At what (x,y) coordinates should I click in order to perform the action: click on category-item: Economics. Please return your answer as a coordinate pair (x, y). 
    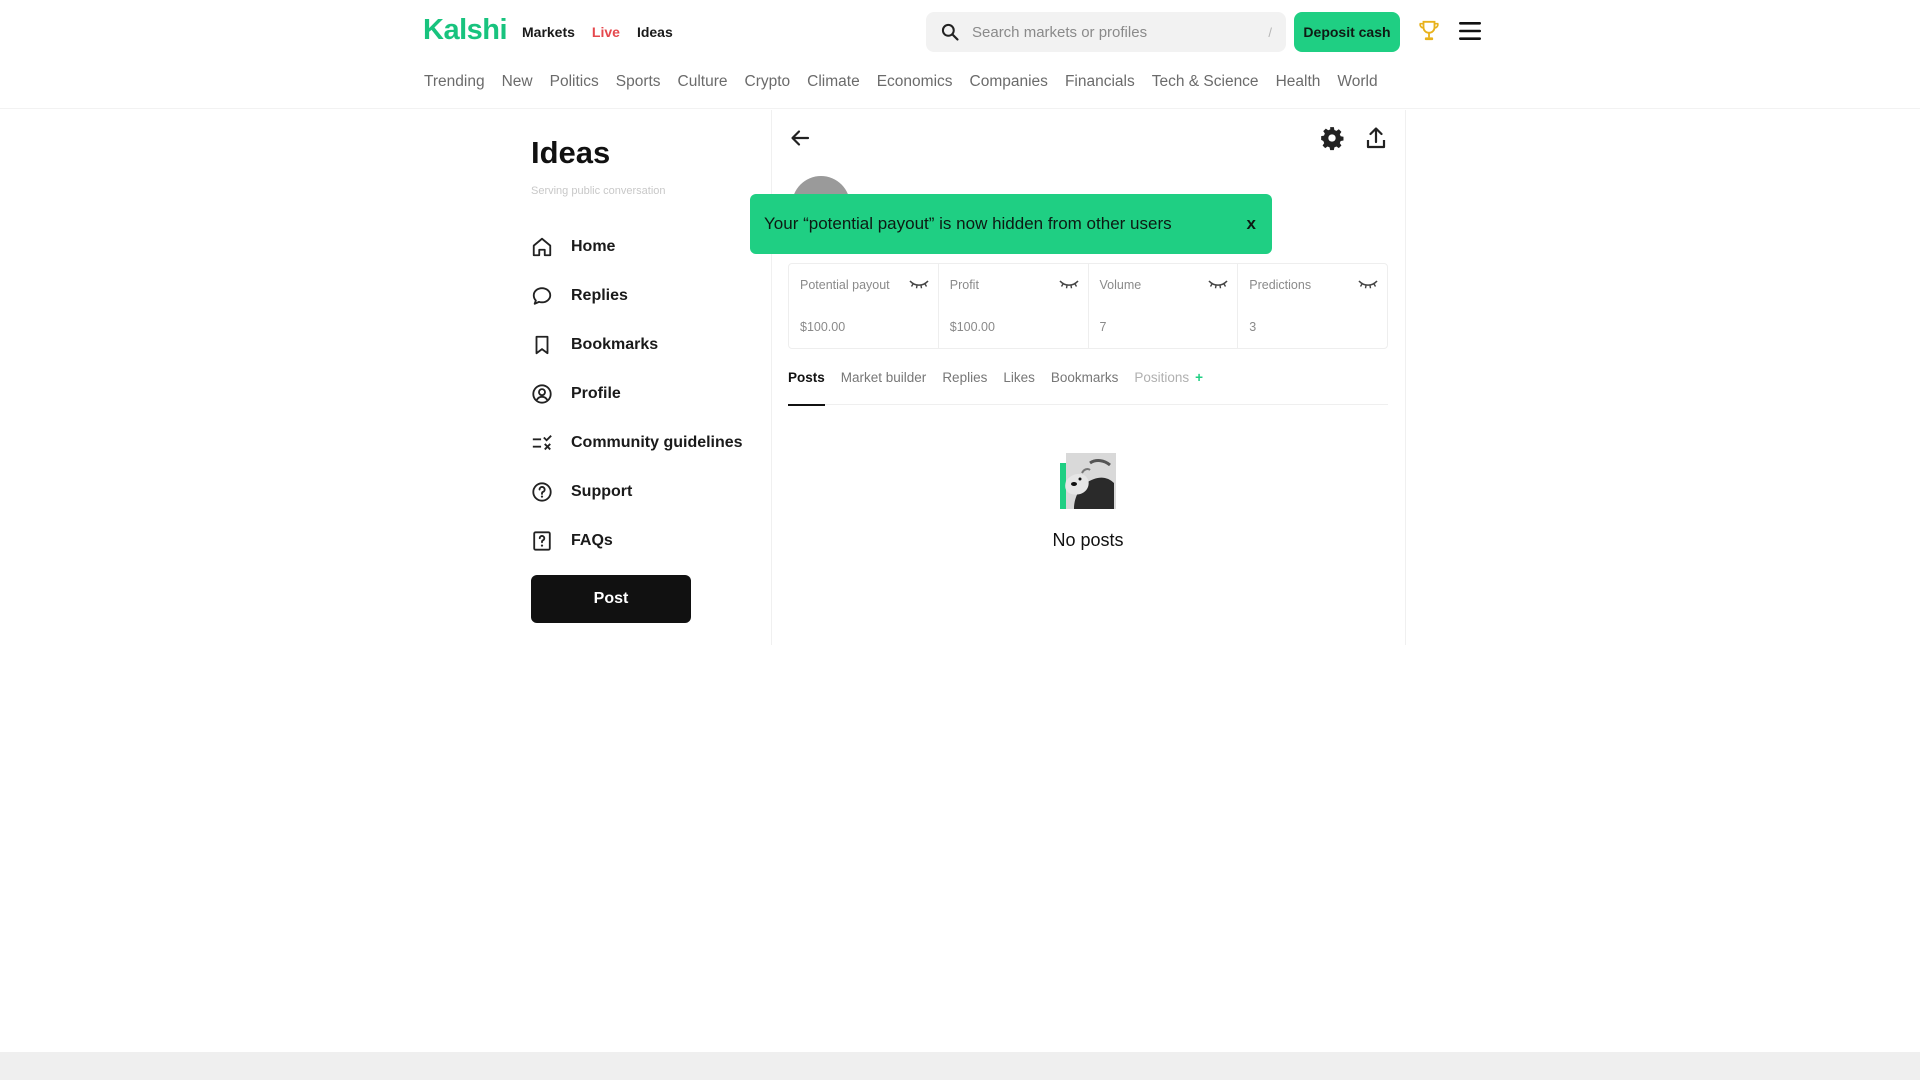
    Looking at the image, I should click on (915, 82).